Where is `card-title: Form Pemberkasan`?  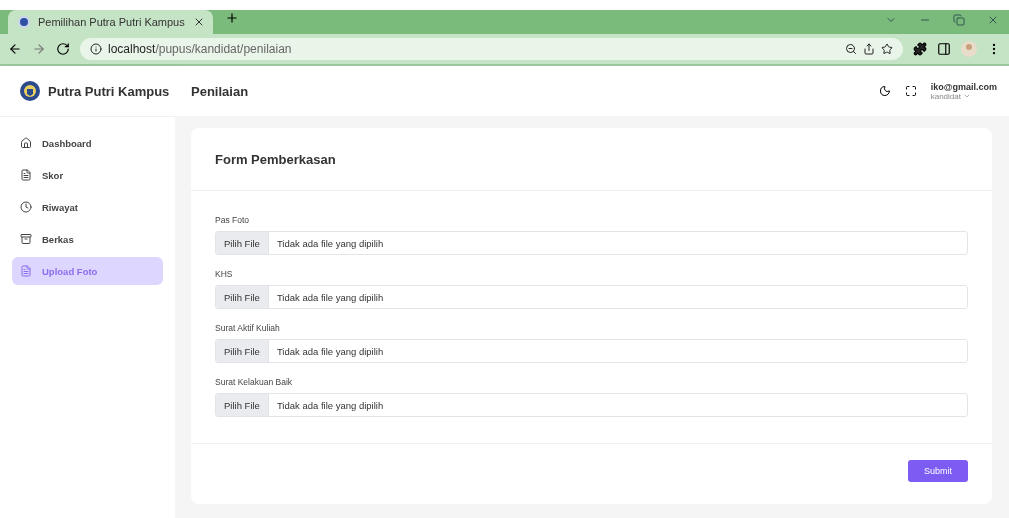
card-title: Form Pemberkasan is located at coordinates (275, 159).